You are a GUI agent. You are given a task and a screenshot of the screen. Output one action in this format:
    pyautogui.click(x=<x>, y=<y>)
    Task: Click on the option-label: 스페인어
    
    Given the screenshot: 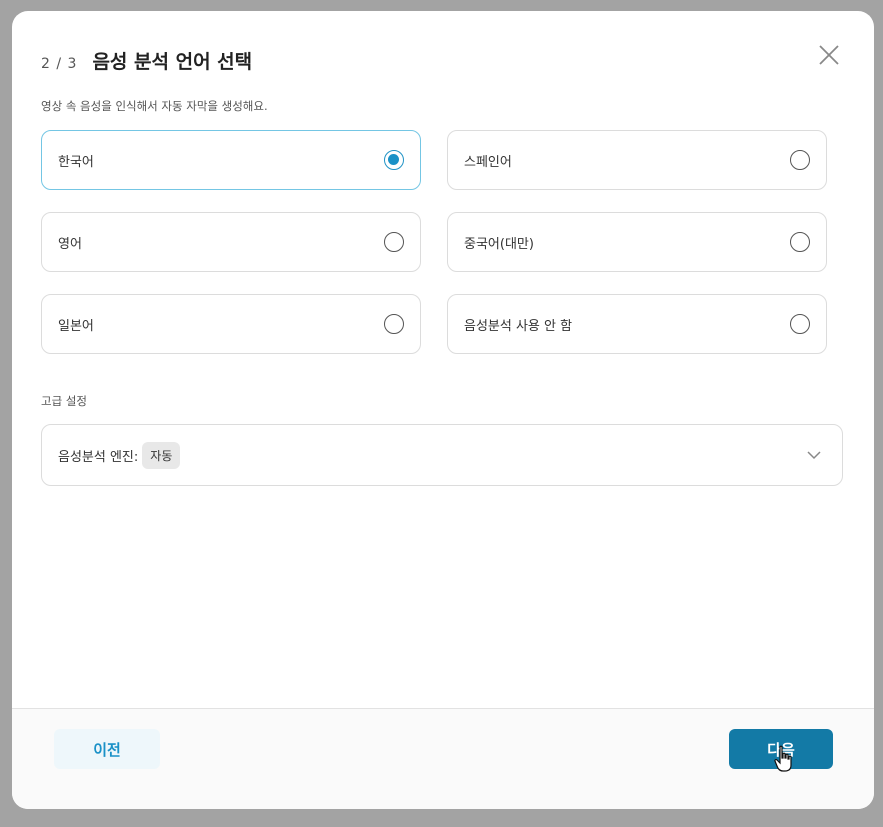 What is the action you would take?
    pyautogui.click(x=488, y=162)
    